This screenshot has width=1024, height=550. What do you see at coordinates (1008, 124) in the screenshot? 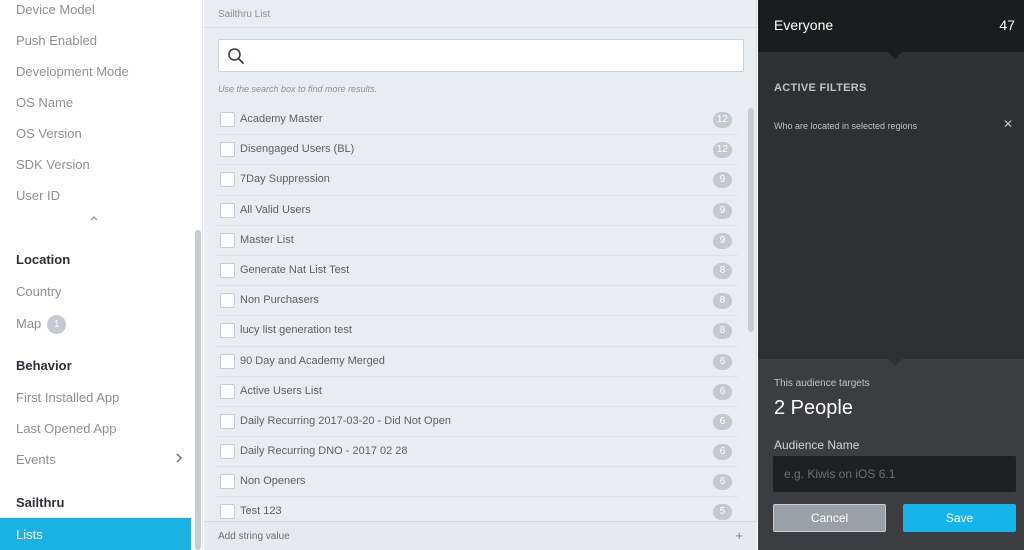
I see `close-icon: ✕` at bounding box center [1008, 124].